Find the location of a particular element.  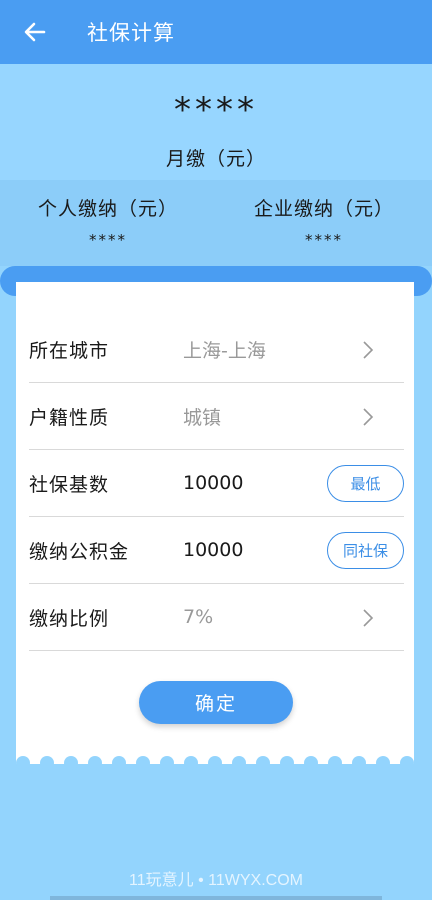

back-button is located at coordinates (35, 32).